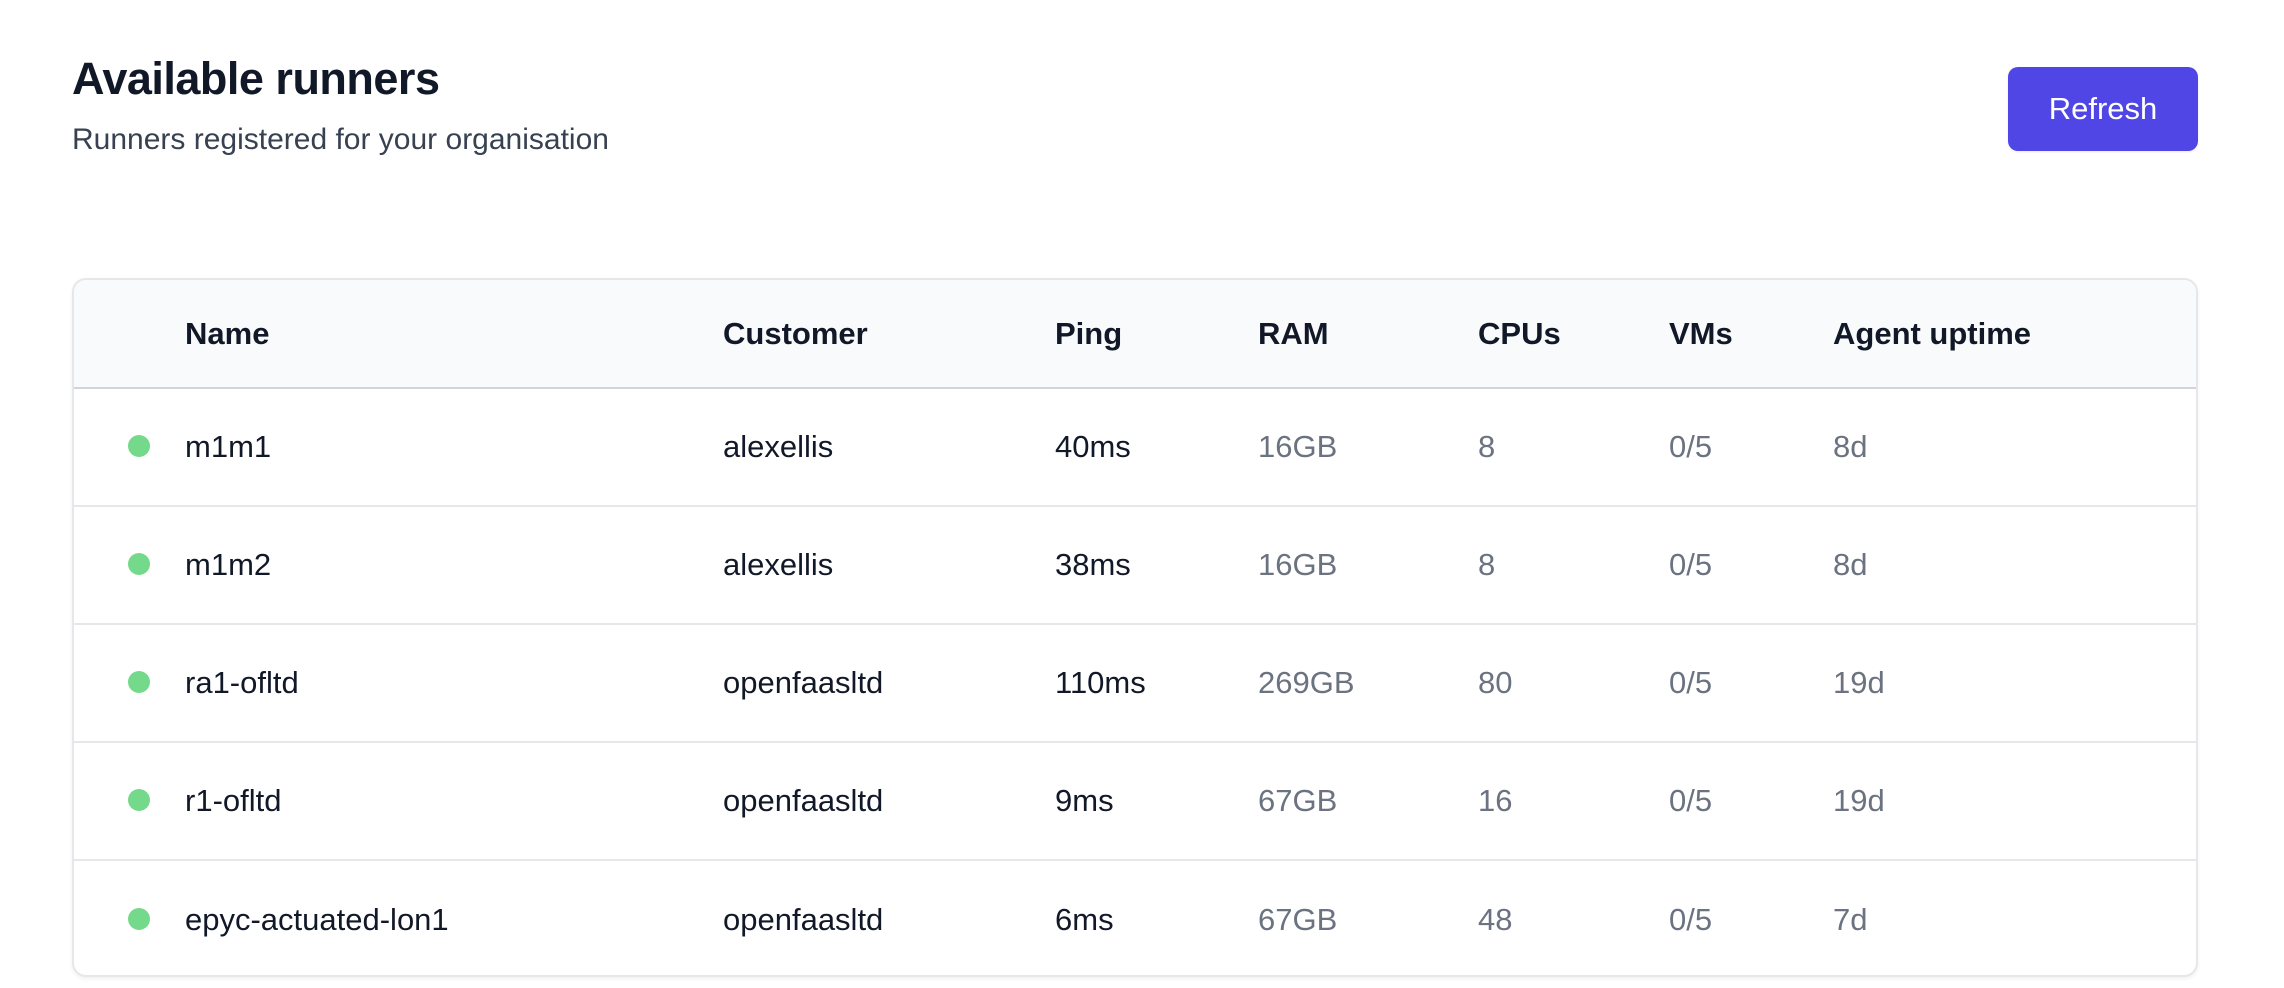 This screenshot has height=988, width=2284. I want to click on column-header-vms: VMs, so click(1701, 333).